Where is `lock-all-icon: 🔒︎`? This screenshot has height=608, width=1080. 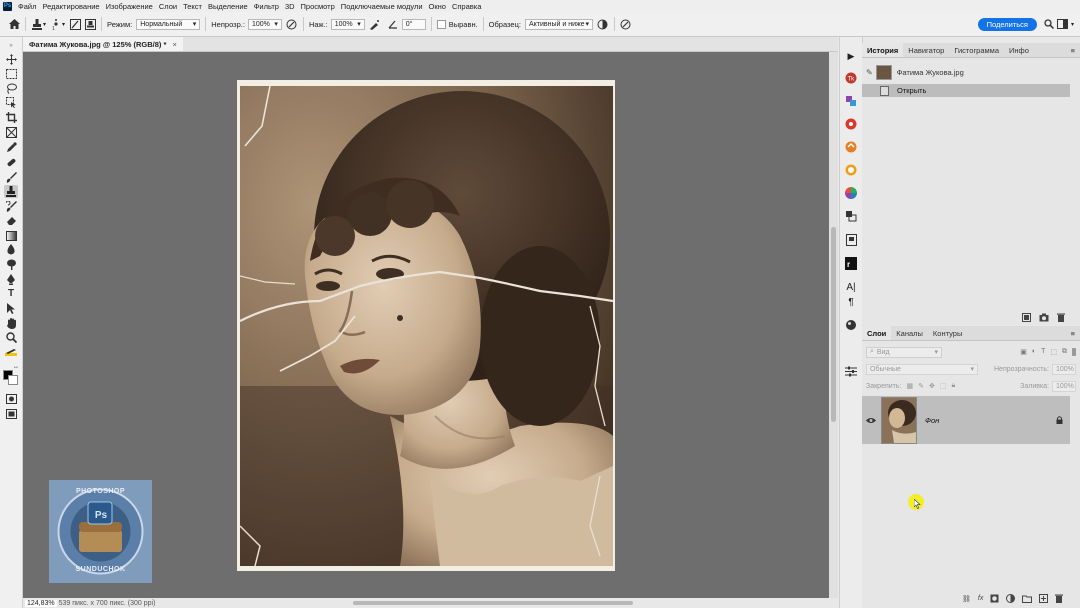 lock-all-icon: 🔒︎ is located at coordinates (953, 386).